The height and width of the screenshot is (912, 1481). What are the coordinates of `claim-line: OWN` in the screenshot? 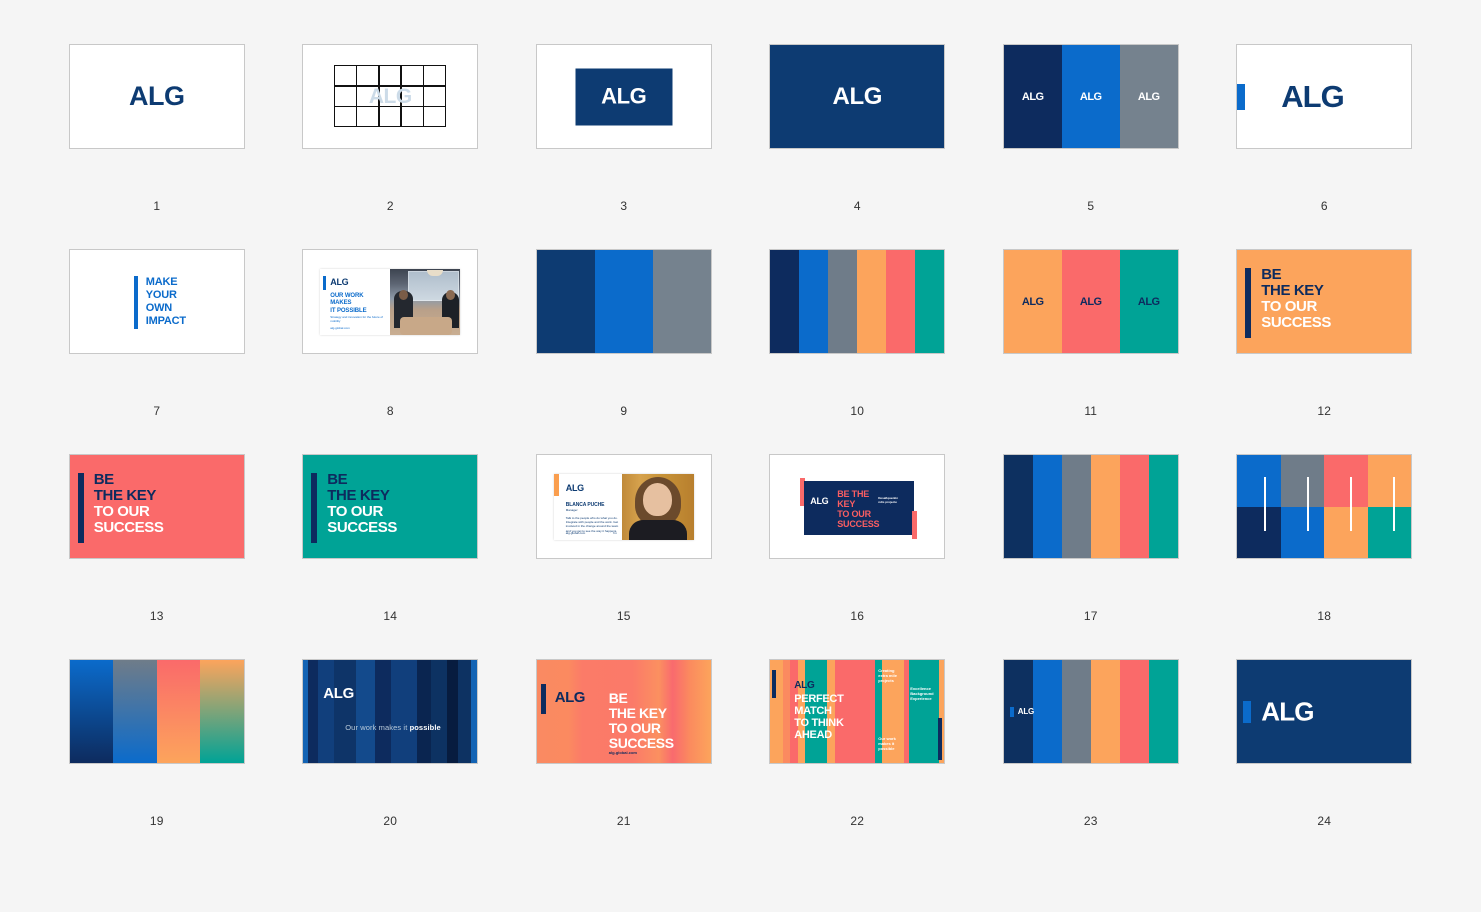 It's located at (159, 307).